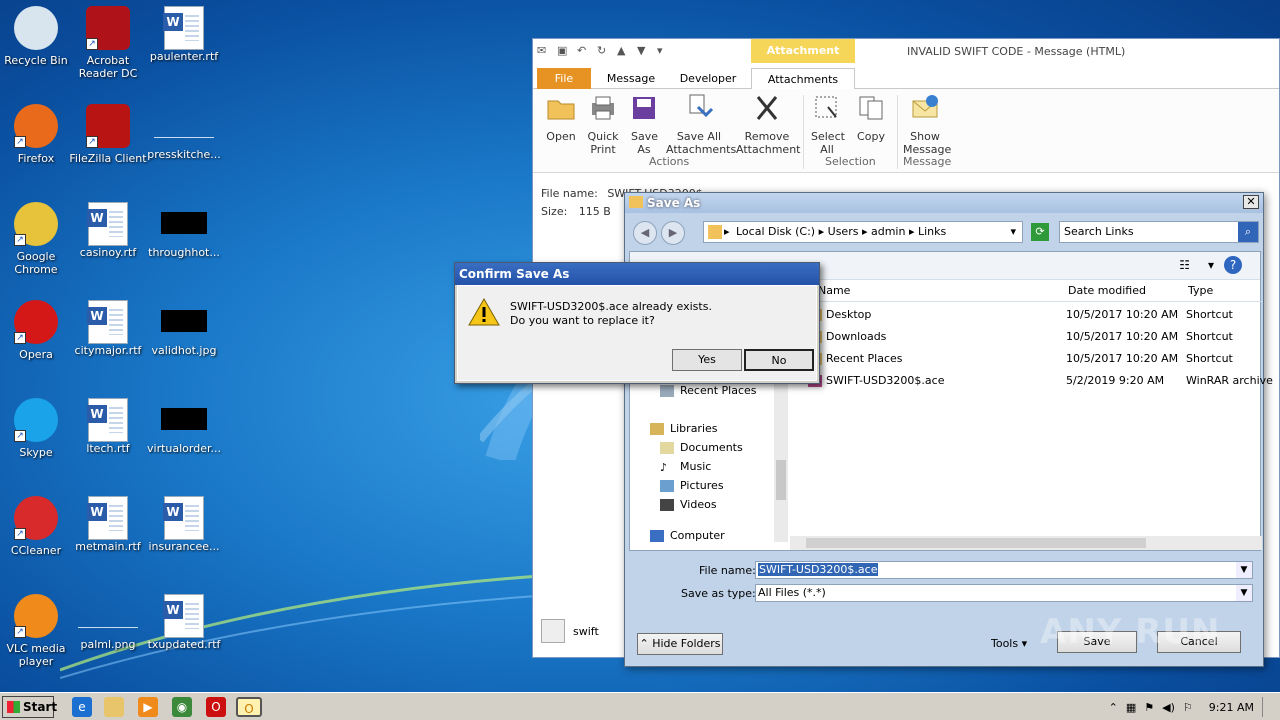 This screenshot has width=1280, height=720. What do you see at coordinates (1131, 707) in the screenshot?
I see `network-icon: ▦` at bounding box center [1131, 707].